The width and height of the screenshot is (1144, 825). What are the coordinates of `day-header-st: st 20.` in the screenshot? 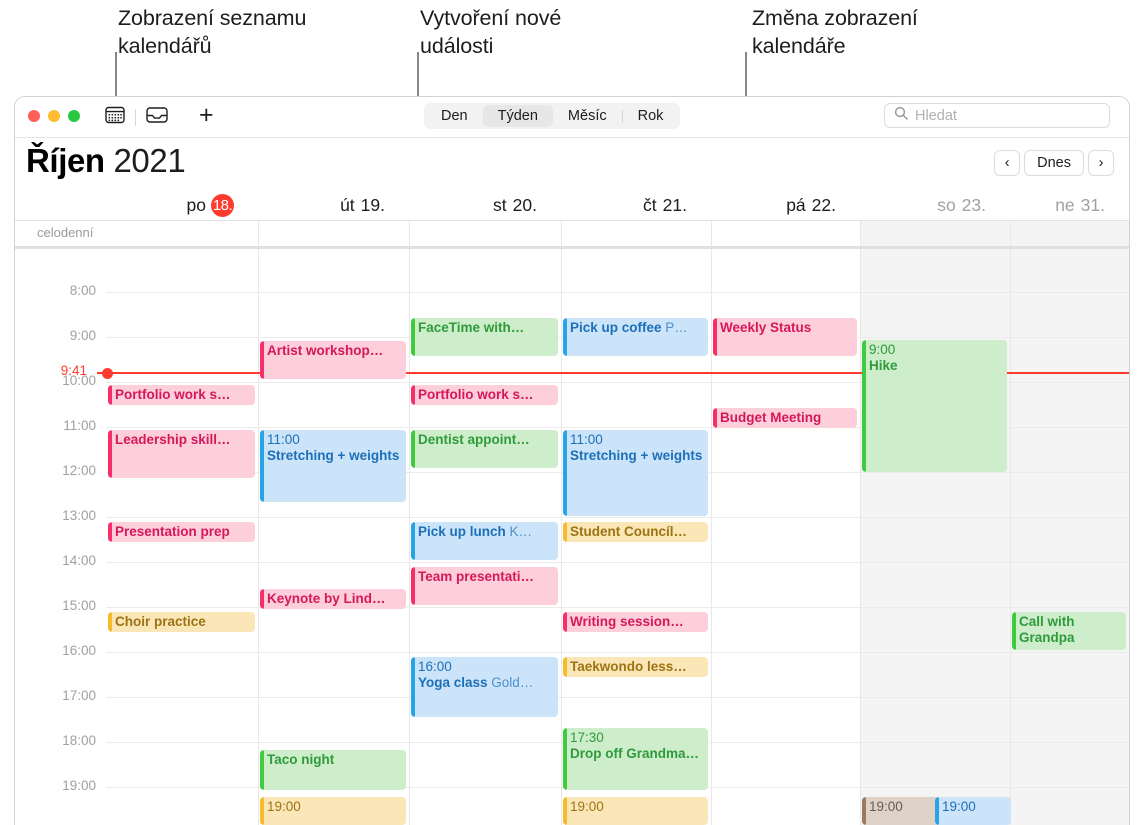 It's located at (485, 205).